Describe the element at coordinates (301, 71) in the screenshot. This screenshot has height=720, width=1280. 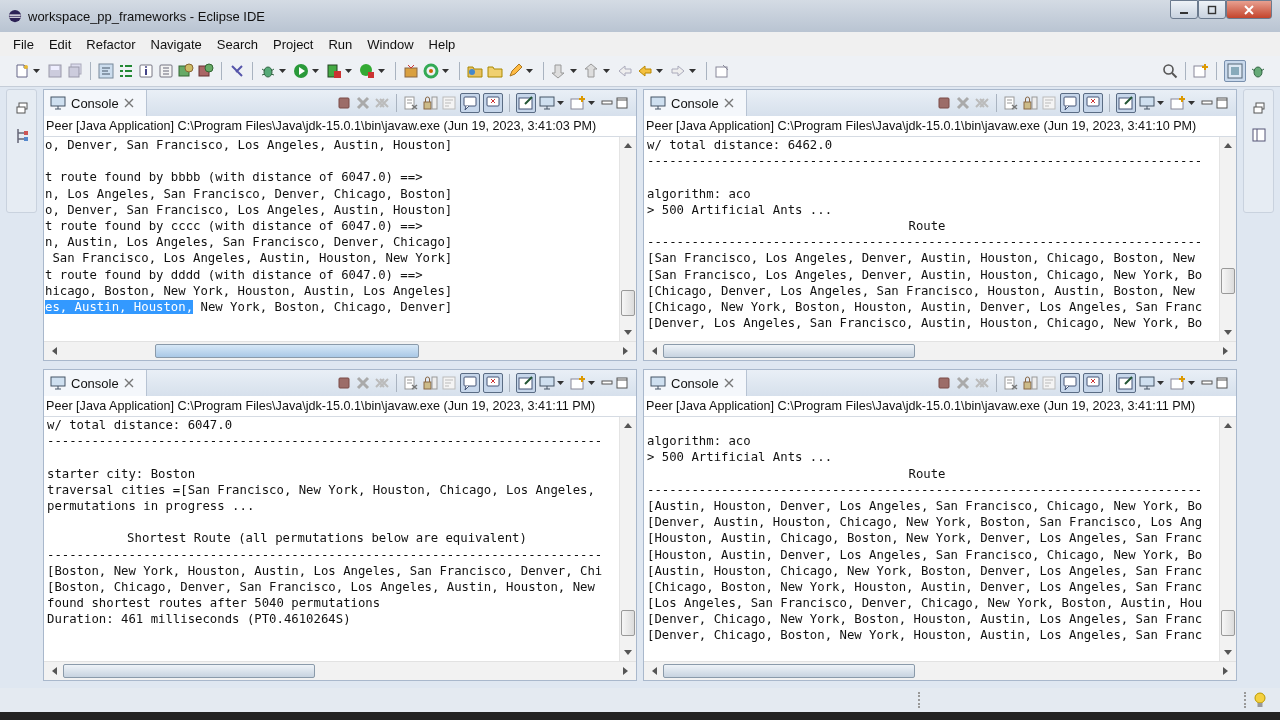
I see `run-icon` at that location.